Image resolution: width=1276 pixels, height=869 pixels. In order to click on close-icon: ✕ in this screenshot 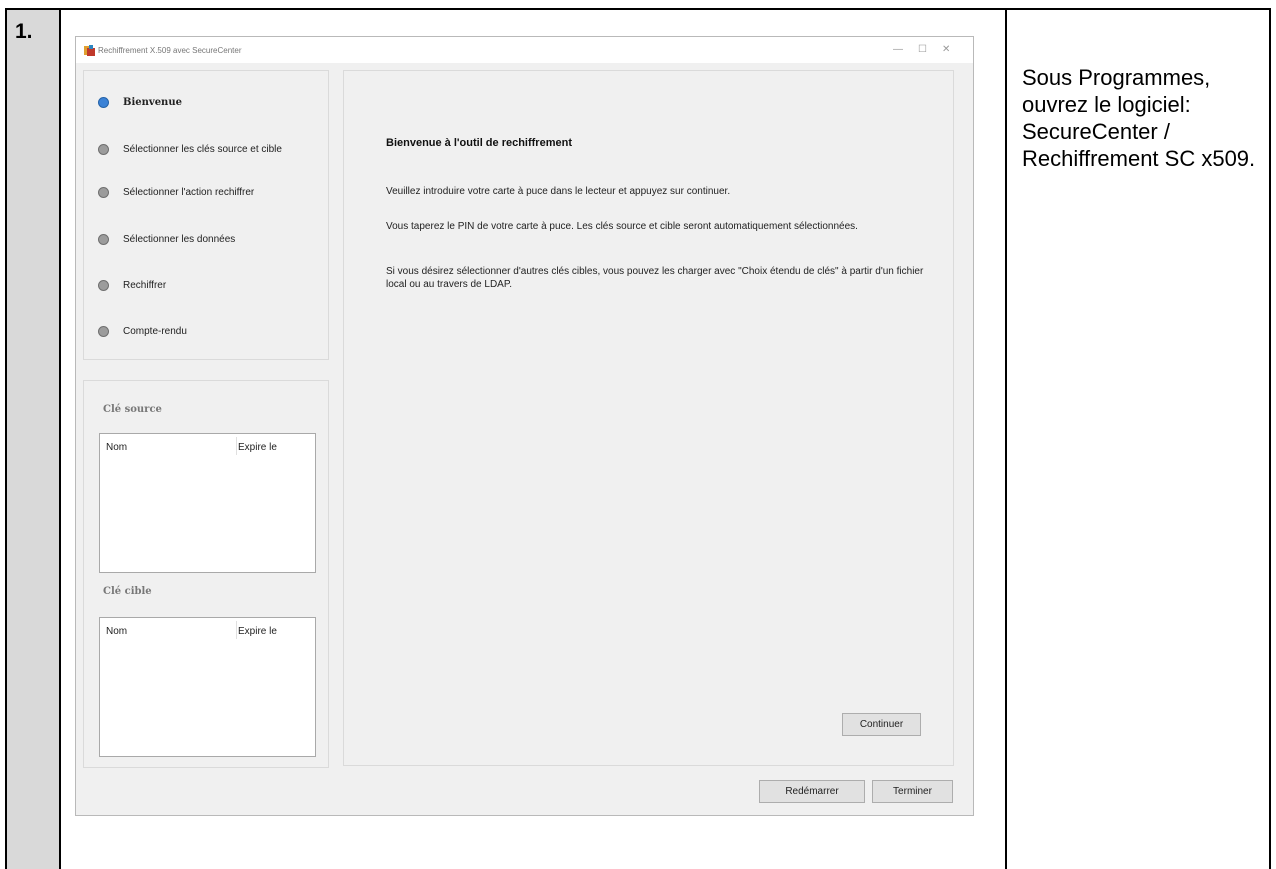, I will do `click(946, 50)`.